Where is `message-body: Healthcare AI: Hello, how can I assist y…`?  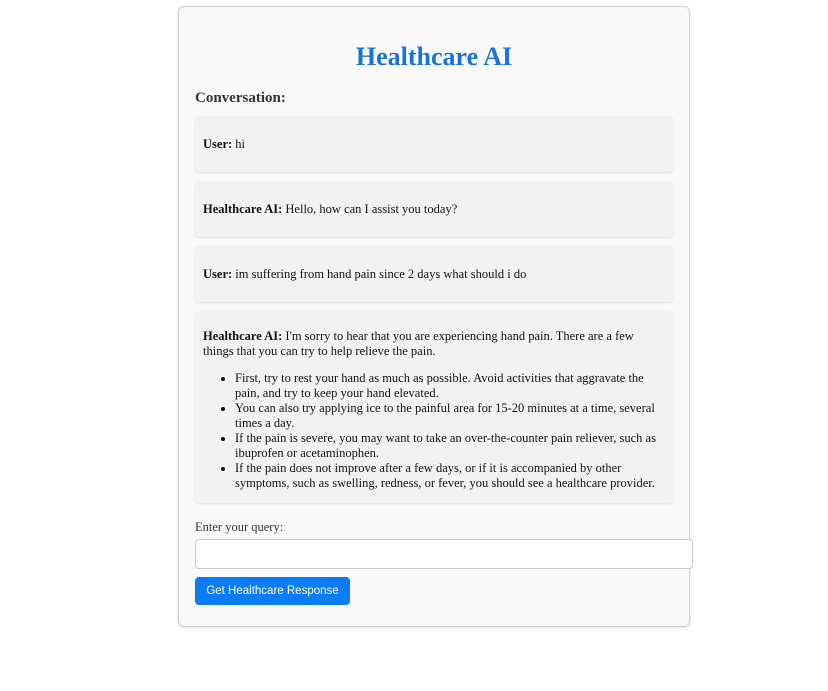 message-body: Healthcare AI: Hello, how can I assist y… is located at coordinates (330, 209).